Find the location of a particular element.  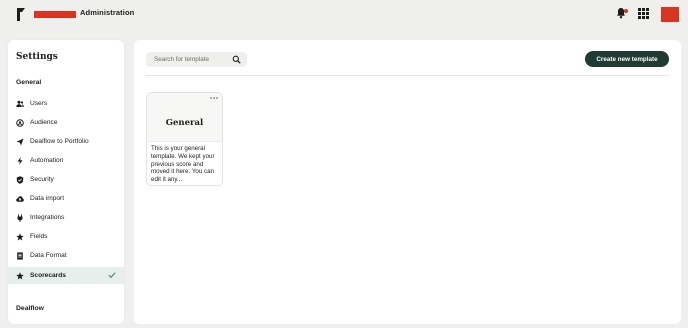

sidebar-item-label: Automation is located at coordinates (47, 160).